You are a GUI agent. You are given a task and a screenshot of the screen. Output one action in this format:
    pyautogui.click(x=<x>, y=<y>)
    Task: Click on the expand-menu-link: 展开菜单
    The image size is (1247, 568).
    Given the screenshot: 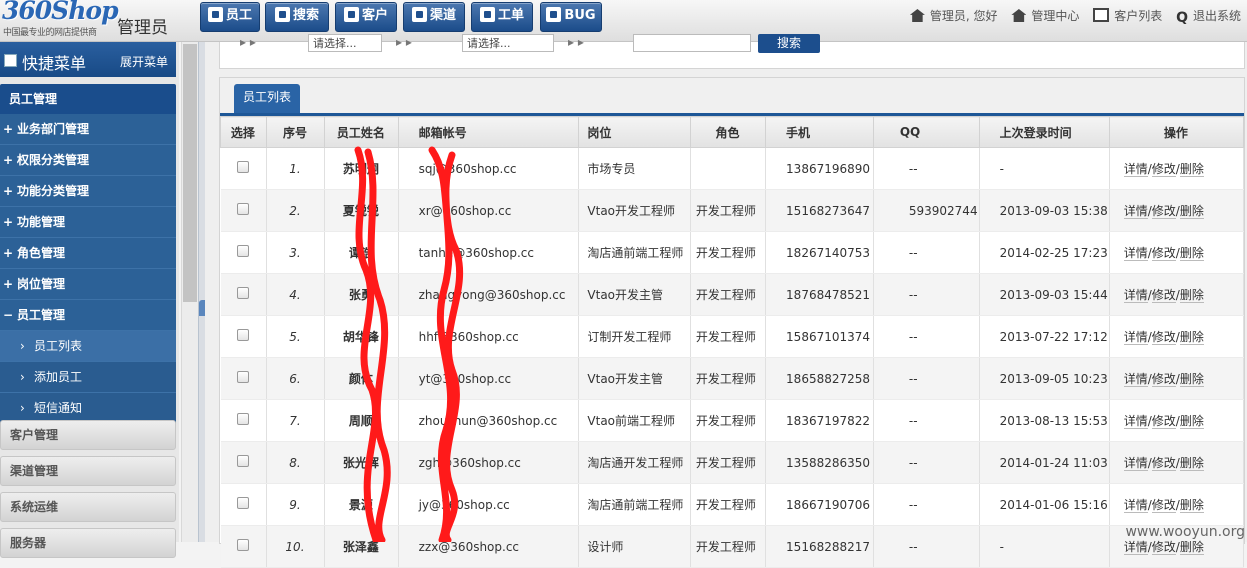 What is the action you would take?
    pyautogui.click(x=144, y=61)
    